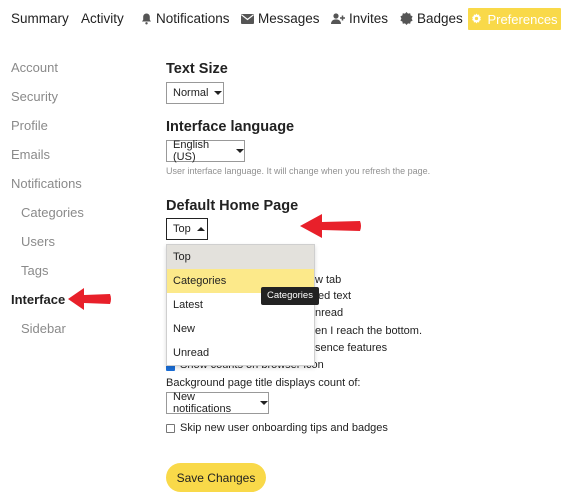 The height and width of the screenshot is (499, 573). I want to click on categories-tooltip: Categories, so click(290, 296).